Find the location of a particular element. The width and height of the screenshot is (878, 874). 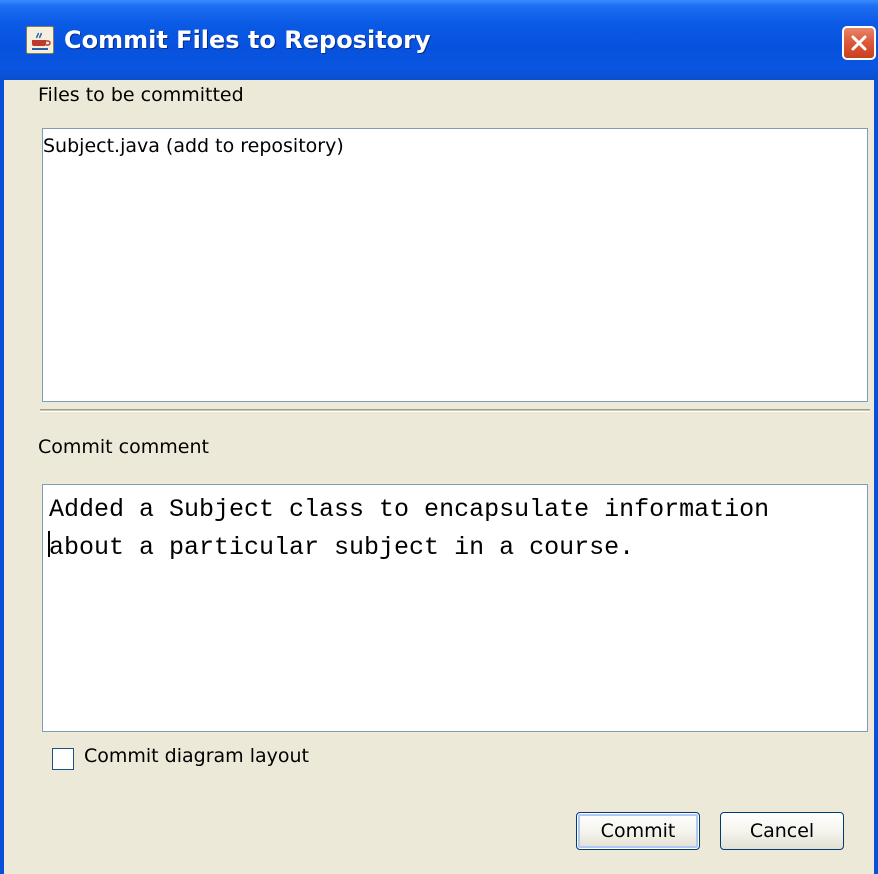

comment-section-label: Commit comment is located at coordinates (123, 447).